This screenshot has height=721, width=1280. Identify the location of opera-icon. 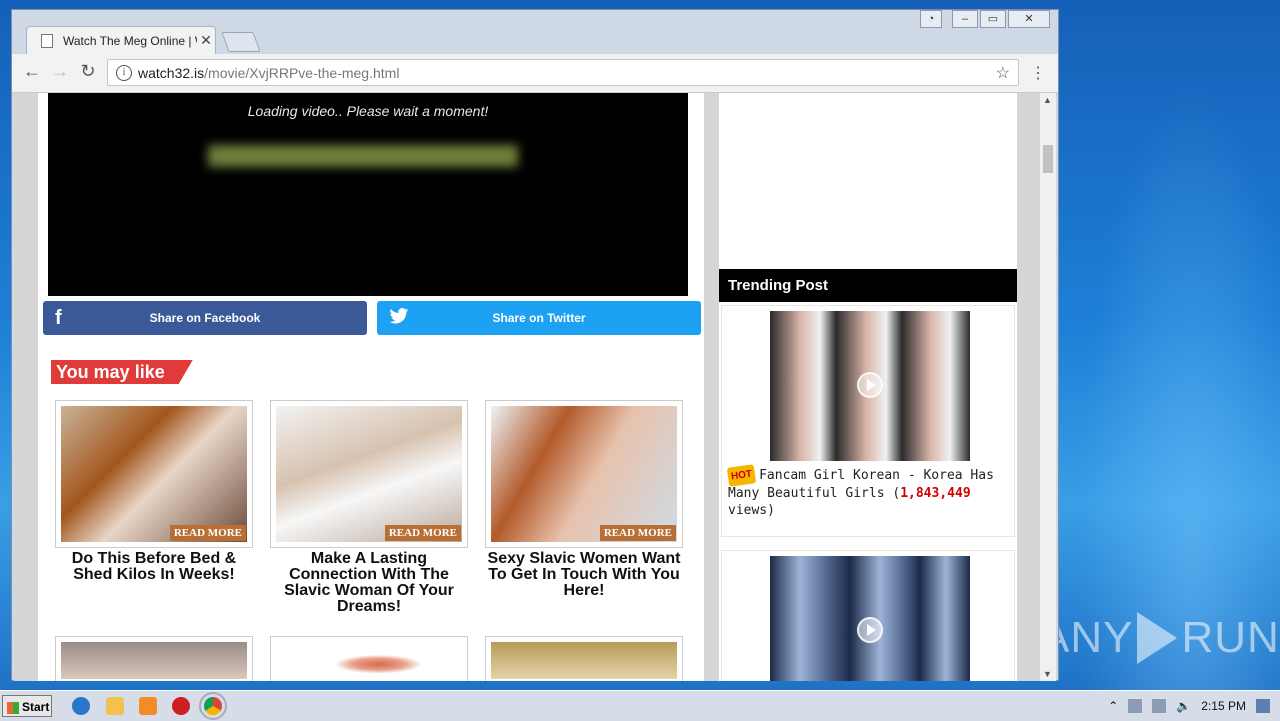
(181, 706).